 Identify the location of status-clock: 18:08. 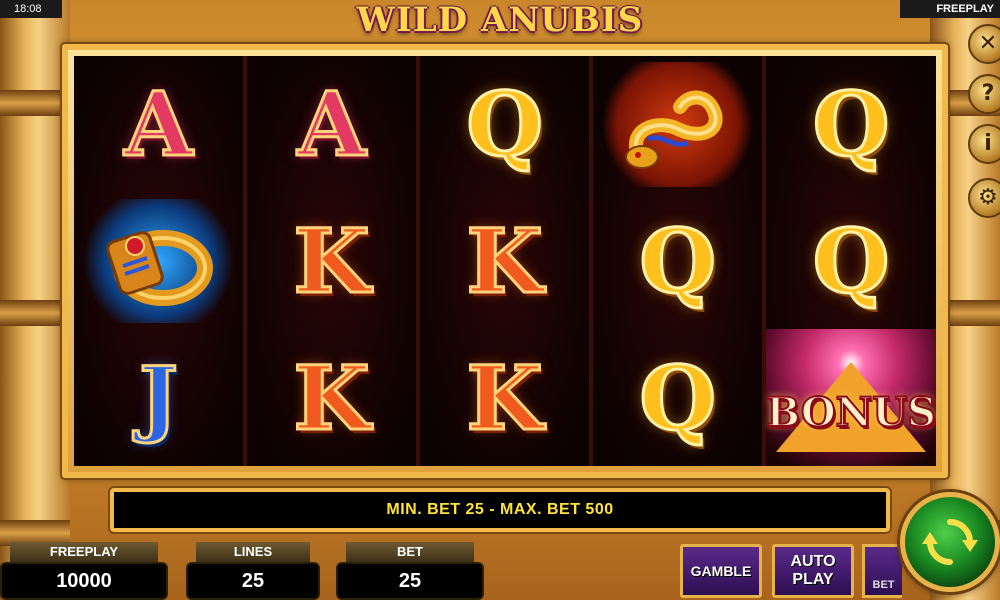
(31, 9).